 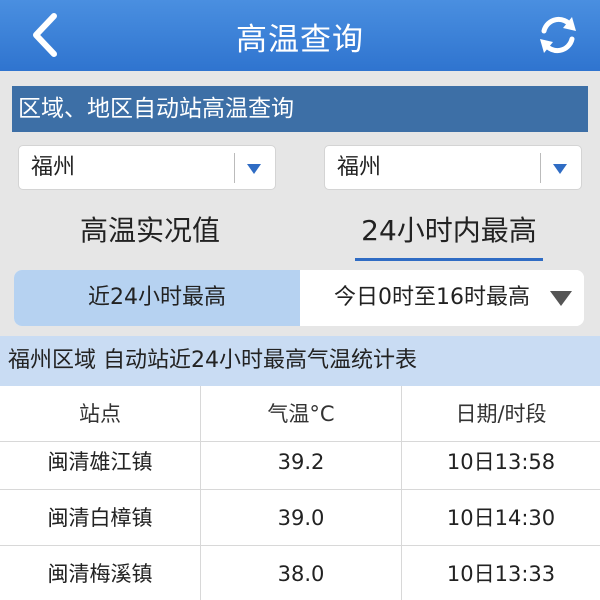 What do you see at coordinates (453, 167) in the screenshot?
I see `area-select: 福州` at bounding box center [453, 167].